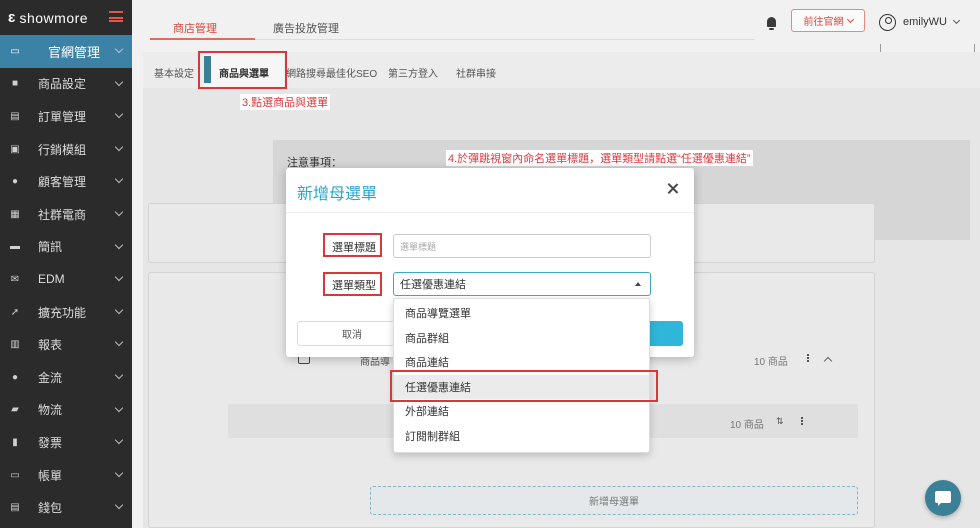 The width and height of the screenshot is (980, 528). What do you see at coordinates (195, 28) in the screenshot?
I see `tab-store-management: 商店管理` at bounding box center [195, 28].